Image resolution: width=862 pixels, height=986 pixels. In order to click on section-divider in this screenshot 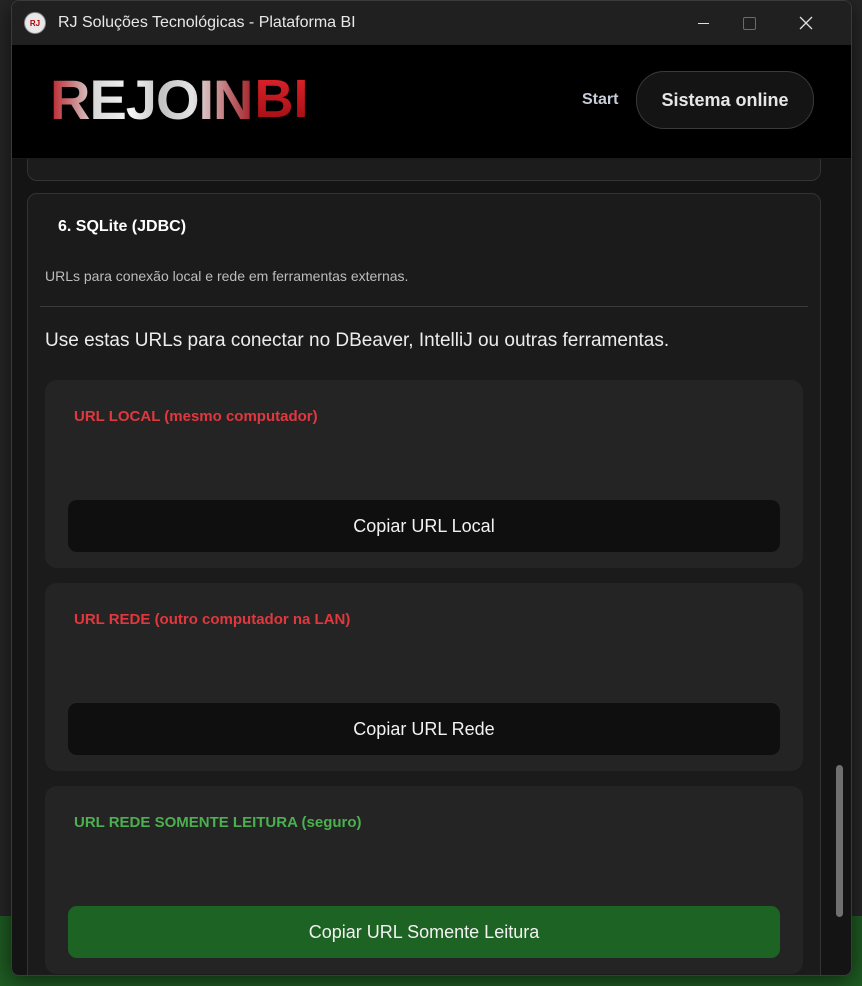, I will do `click(424, 306)`.